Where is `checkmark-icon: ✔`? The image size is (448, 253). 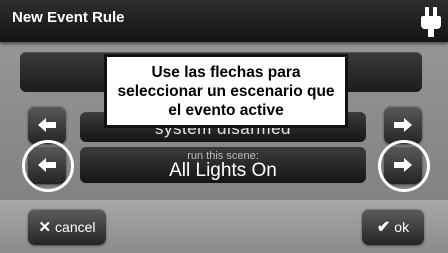 checkmark-icon: ✔ is located at coordinates (383, 227).